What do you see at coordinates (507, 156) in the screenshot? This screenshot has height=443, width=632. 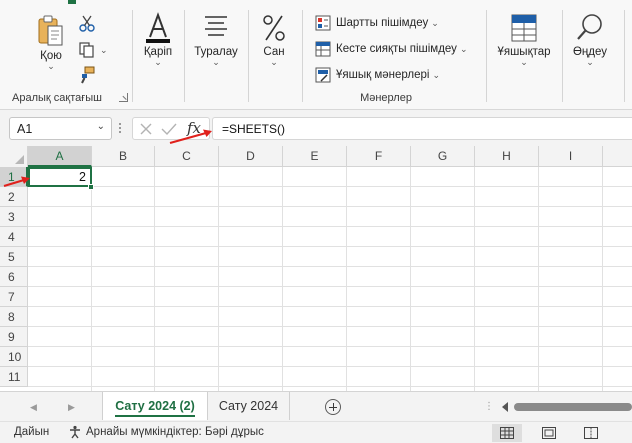 I see `column-header: H` at bounding box center [507, 156].